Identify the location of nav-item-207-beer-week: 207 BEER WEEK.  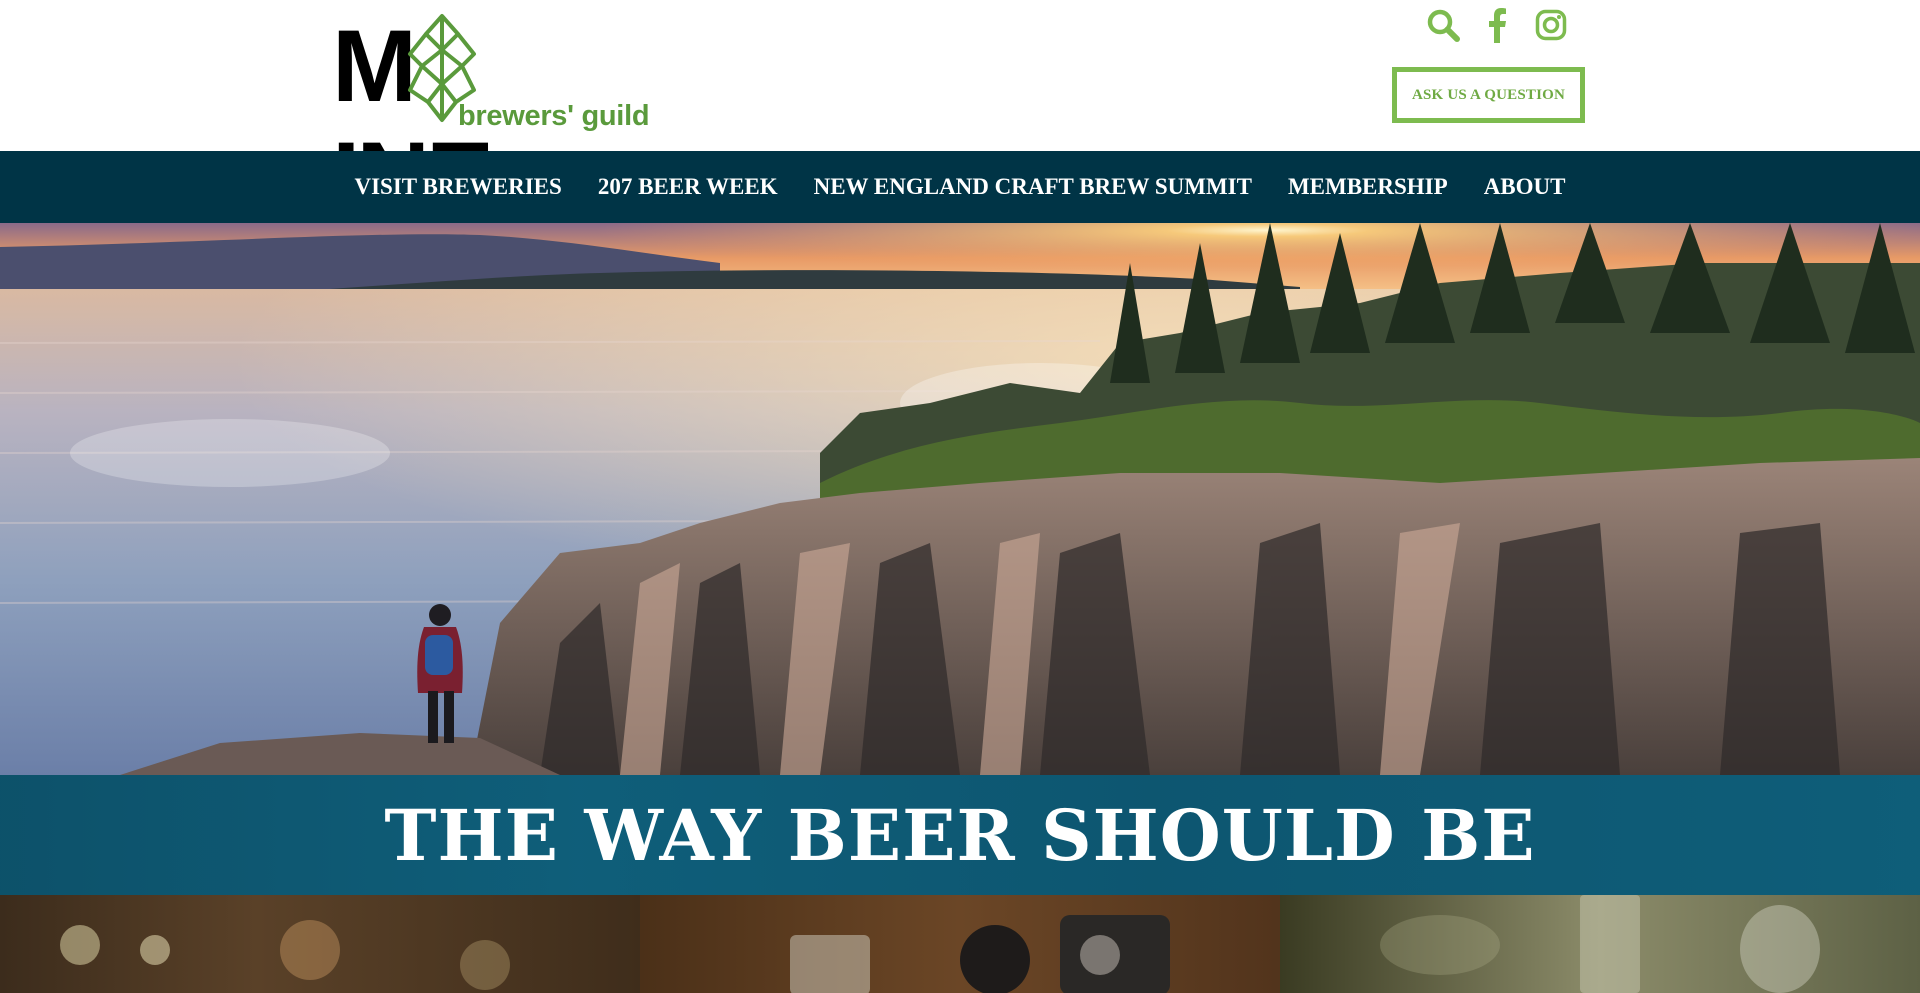
(688, 187).